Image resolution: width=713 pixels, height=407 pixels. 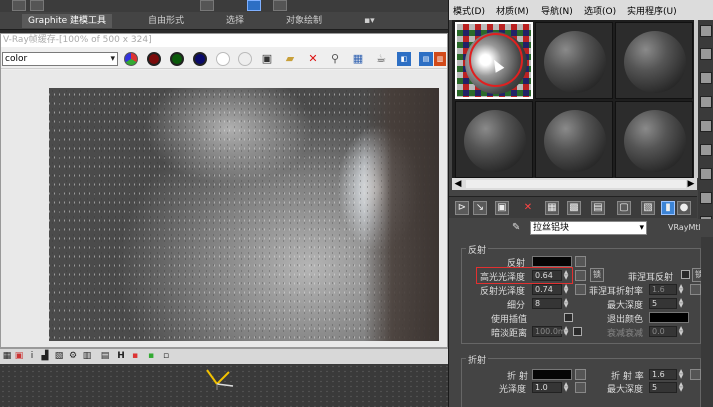 What do you see at coordinates (669, 317) in the screenshot?
I see `exit-color-swatch` at bounding box center [669, 317].